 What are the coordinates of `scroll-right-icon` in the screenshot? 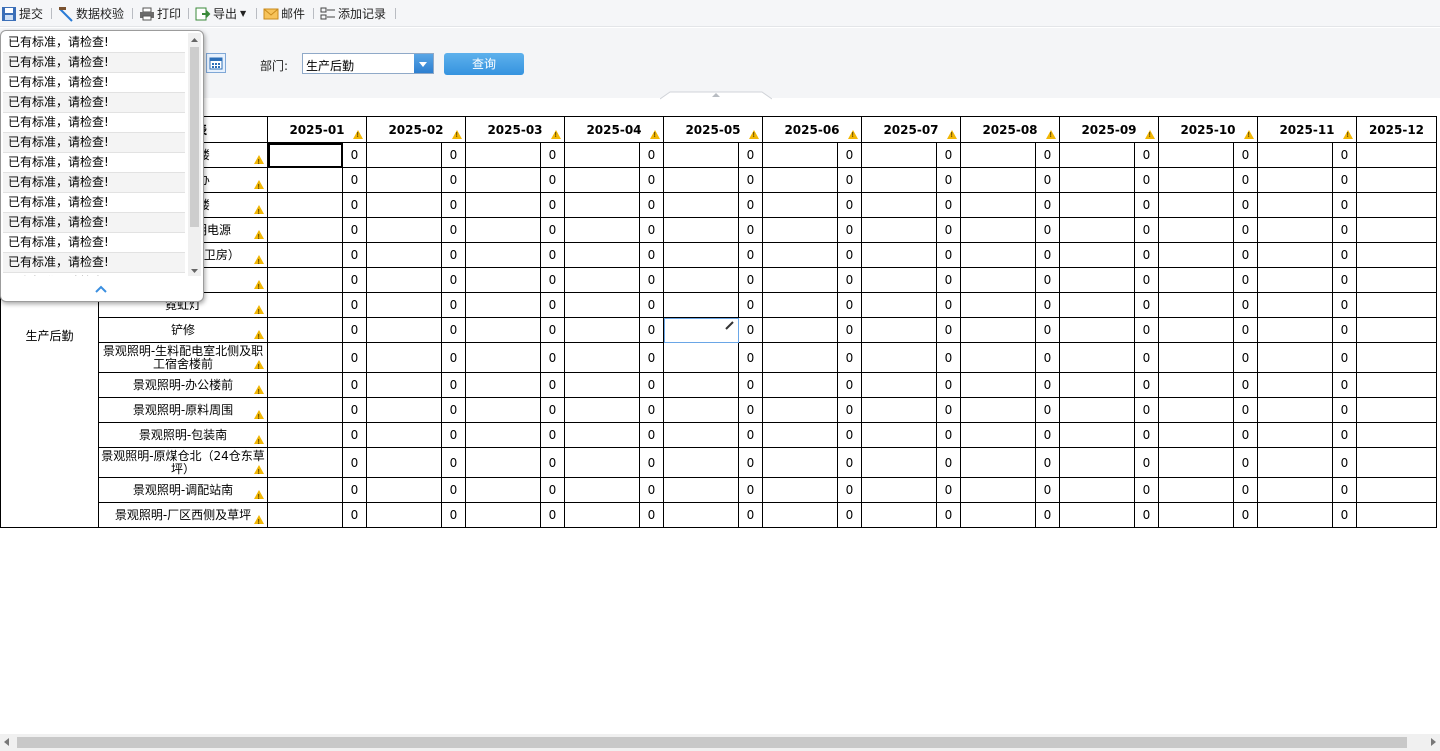 It's located at (1433, 742).